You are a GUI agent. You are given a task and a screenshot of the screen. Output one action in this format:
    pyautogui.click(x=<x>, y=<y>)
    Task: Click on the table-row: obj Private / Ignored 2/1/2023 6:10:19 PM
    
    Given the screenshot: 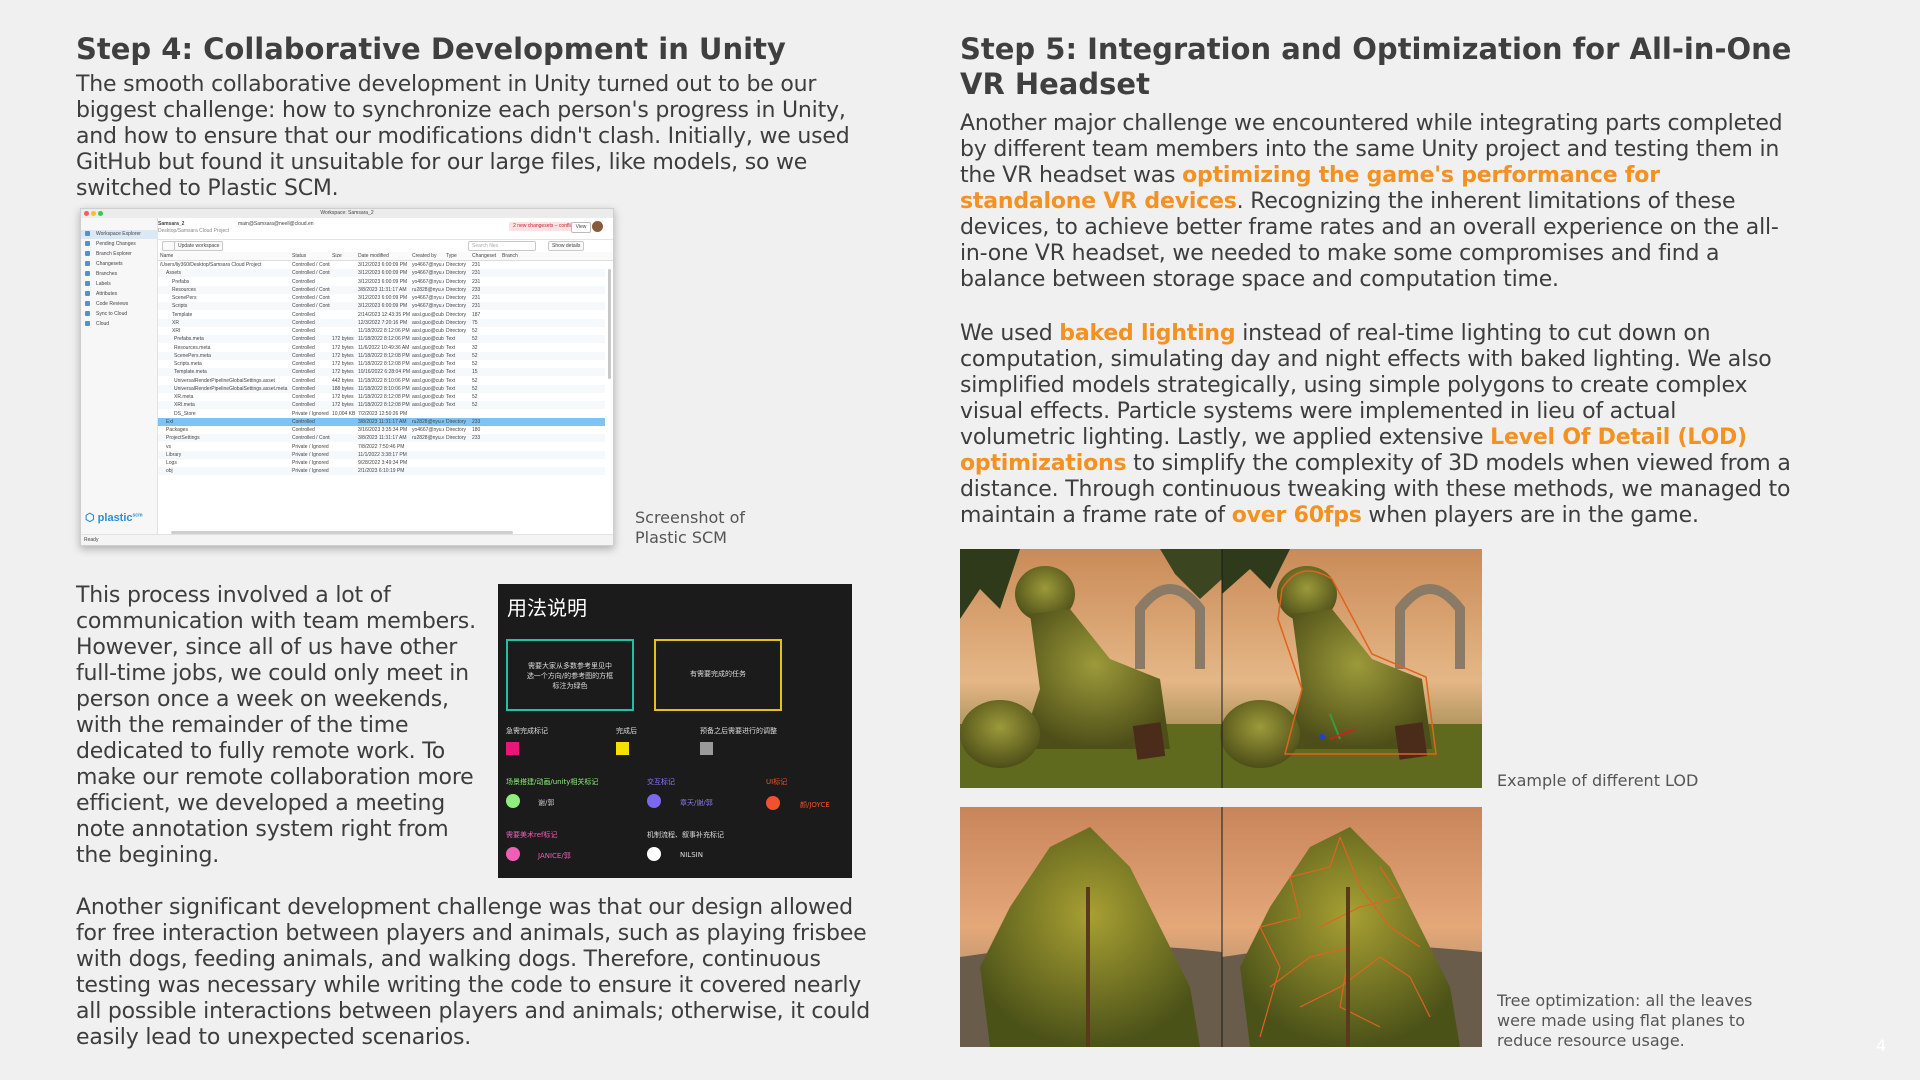 What is the action you would take?
    pyautogui.click(x=381, y=471)
    